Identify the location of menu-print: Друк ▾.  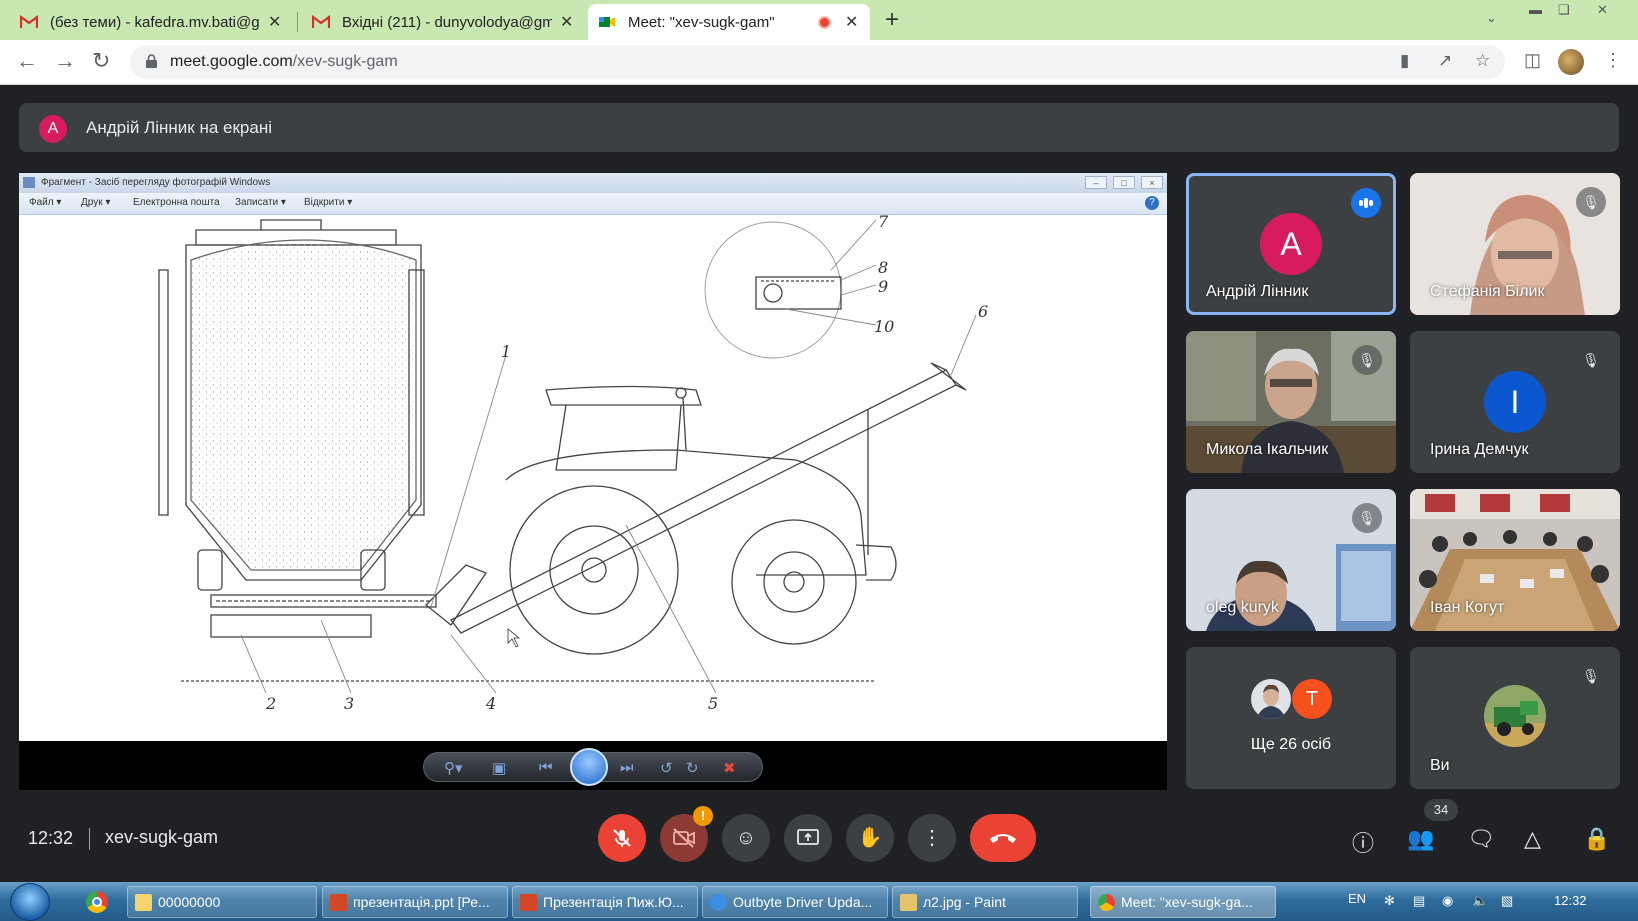
(96, 202).